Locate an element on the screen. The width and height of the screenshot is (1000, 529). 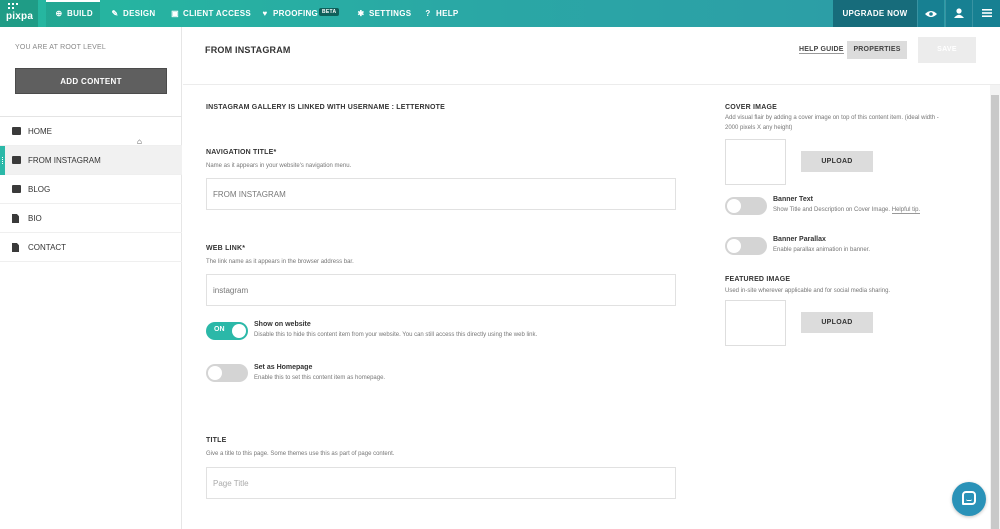
sidebar-item-contact: CONTACT is located at coordinates (91, 247).